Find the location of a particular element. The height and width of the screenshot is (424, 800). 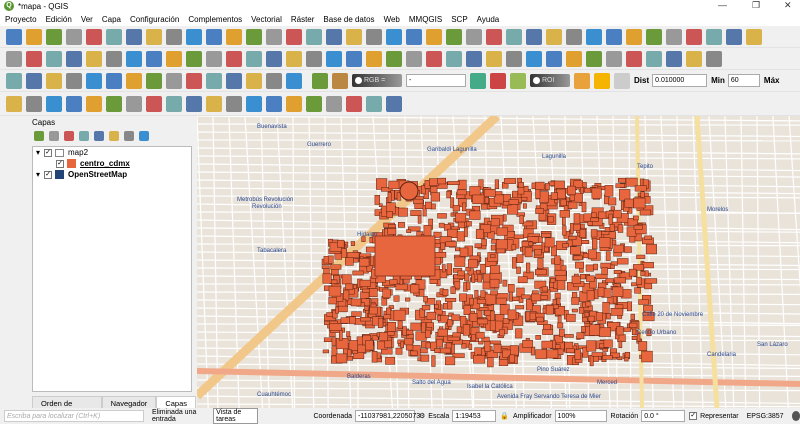

menu-ayuda: Ayuda is located at coordinates (488, 19).